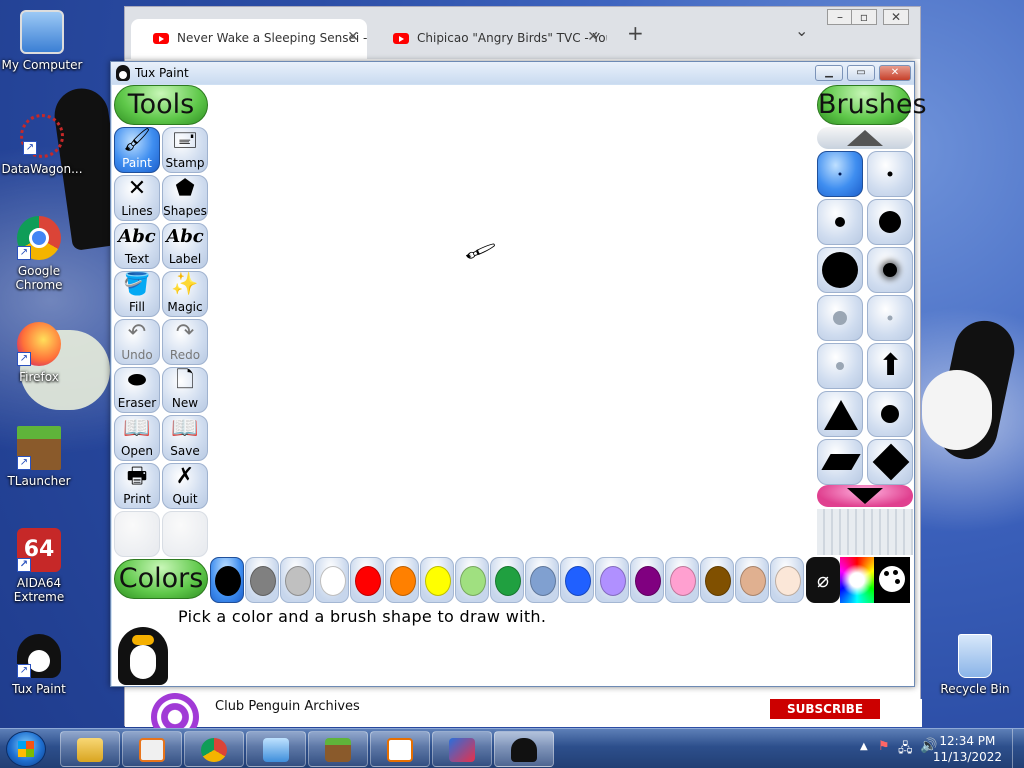 The image size is (1024, 768). What do you see at coordinates (276, 749) in the screenshot?
I see `taskbar-control-panel` at bounding box center [276, 749].